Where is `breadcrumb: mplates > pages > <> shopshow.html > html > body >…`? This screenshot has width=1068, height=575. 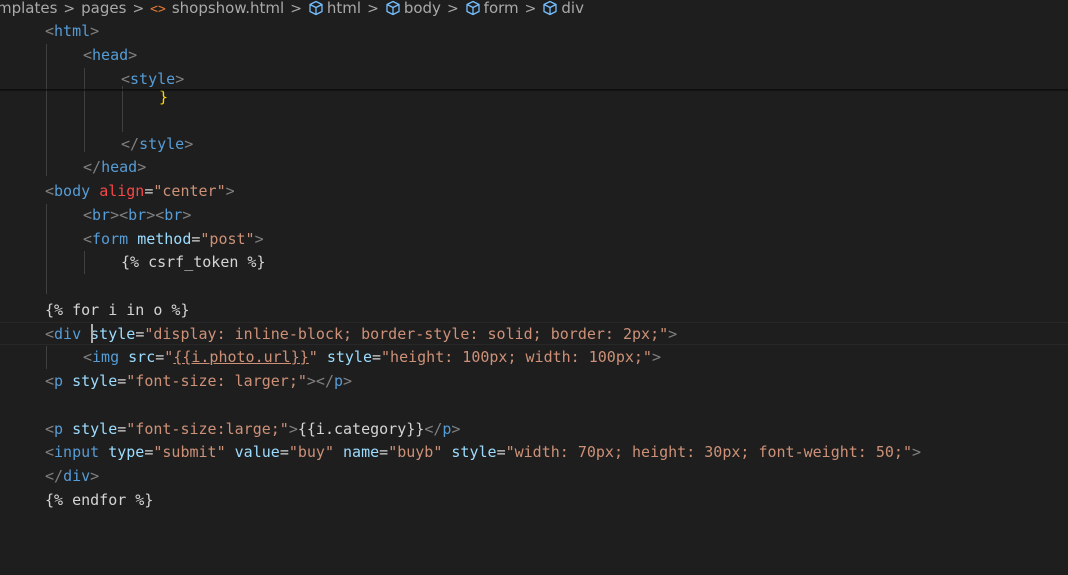
breadcrumb: mplates > pages > <> shopshow.html > html > body >… is located at coordinates (534, 8).